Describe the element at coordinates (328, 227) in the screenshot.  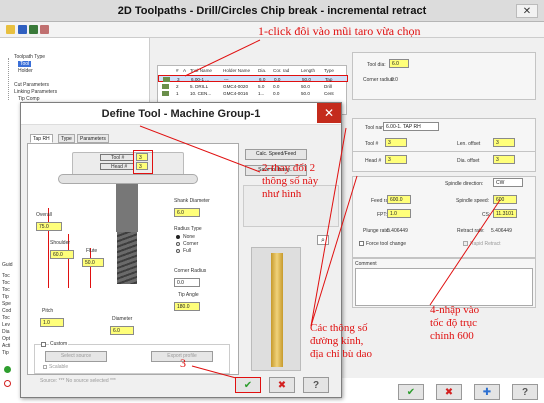
I see `arrow-5a` at that location.